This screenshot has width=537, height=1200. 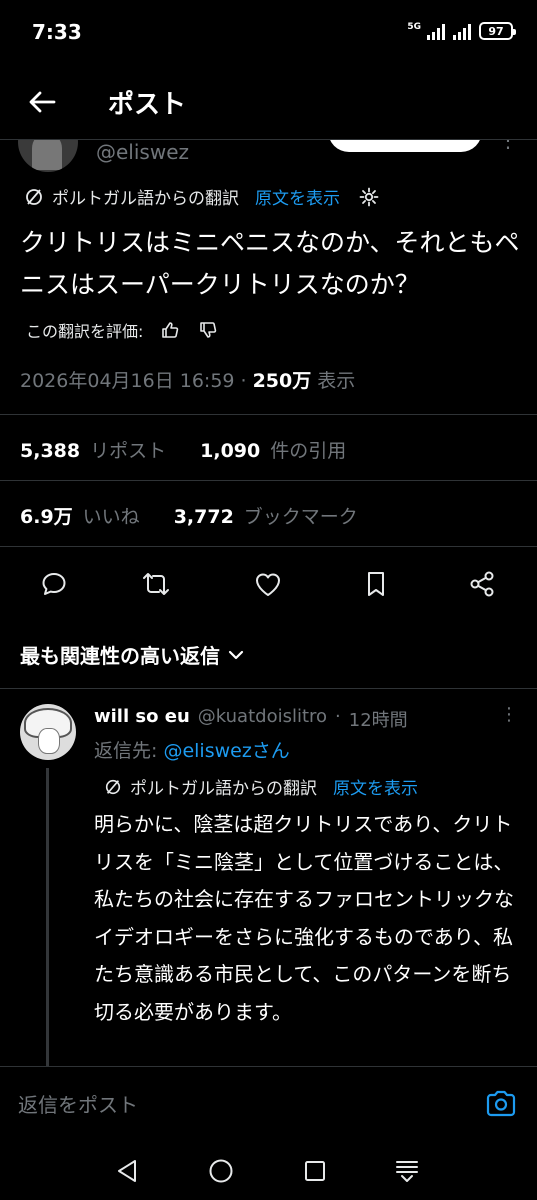 I want to click on like-button, so click(x=268, y=584).